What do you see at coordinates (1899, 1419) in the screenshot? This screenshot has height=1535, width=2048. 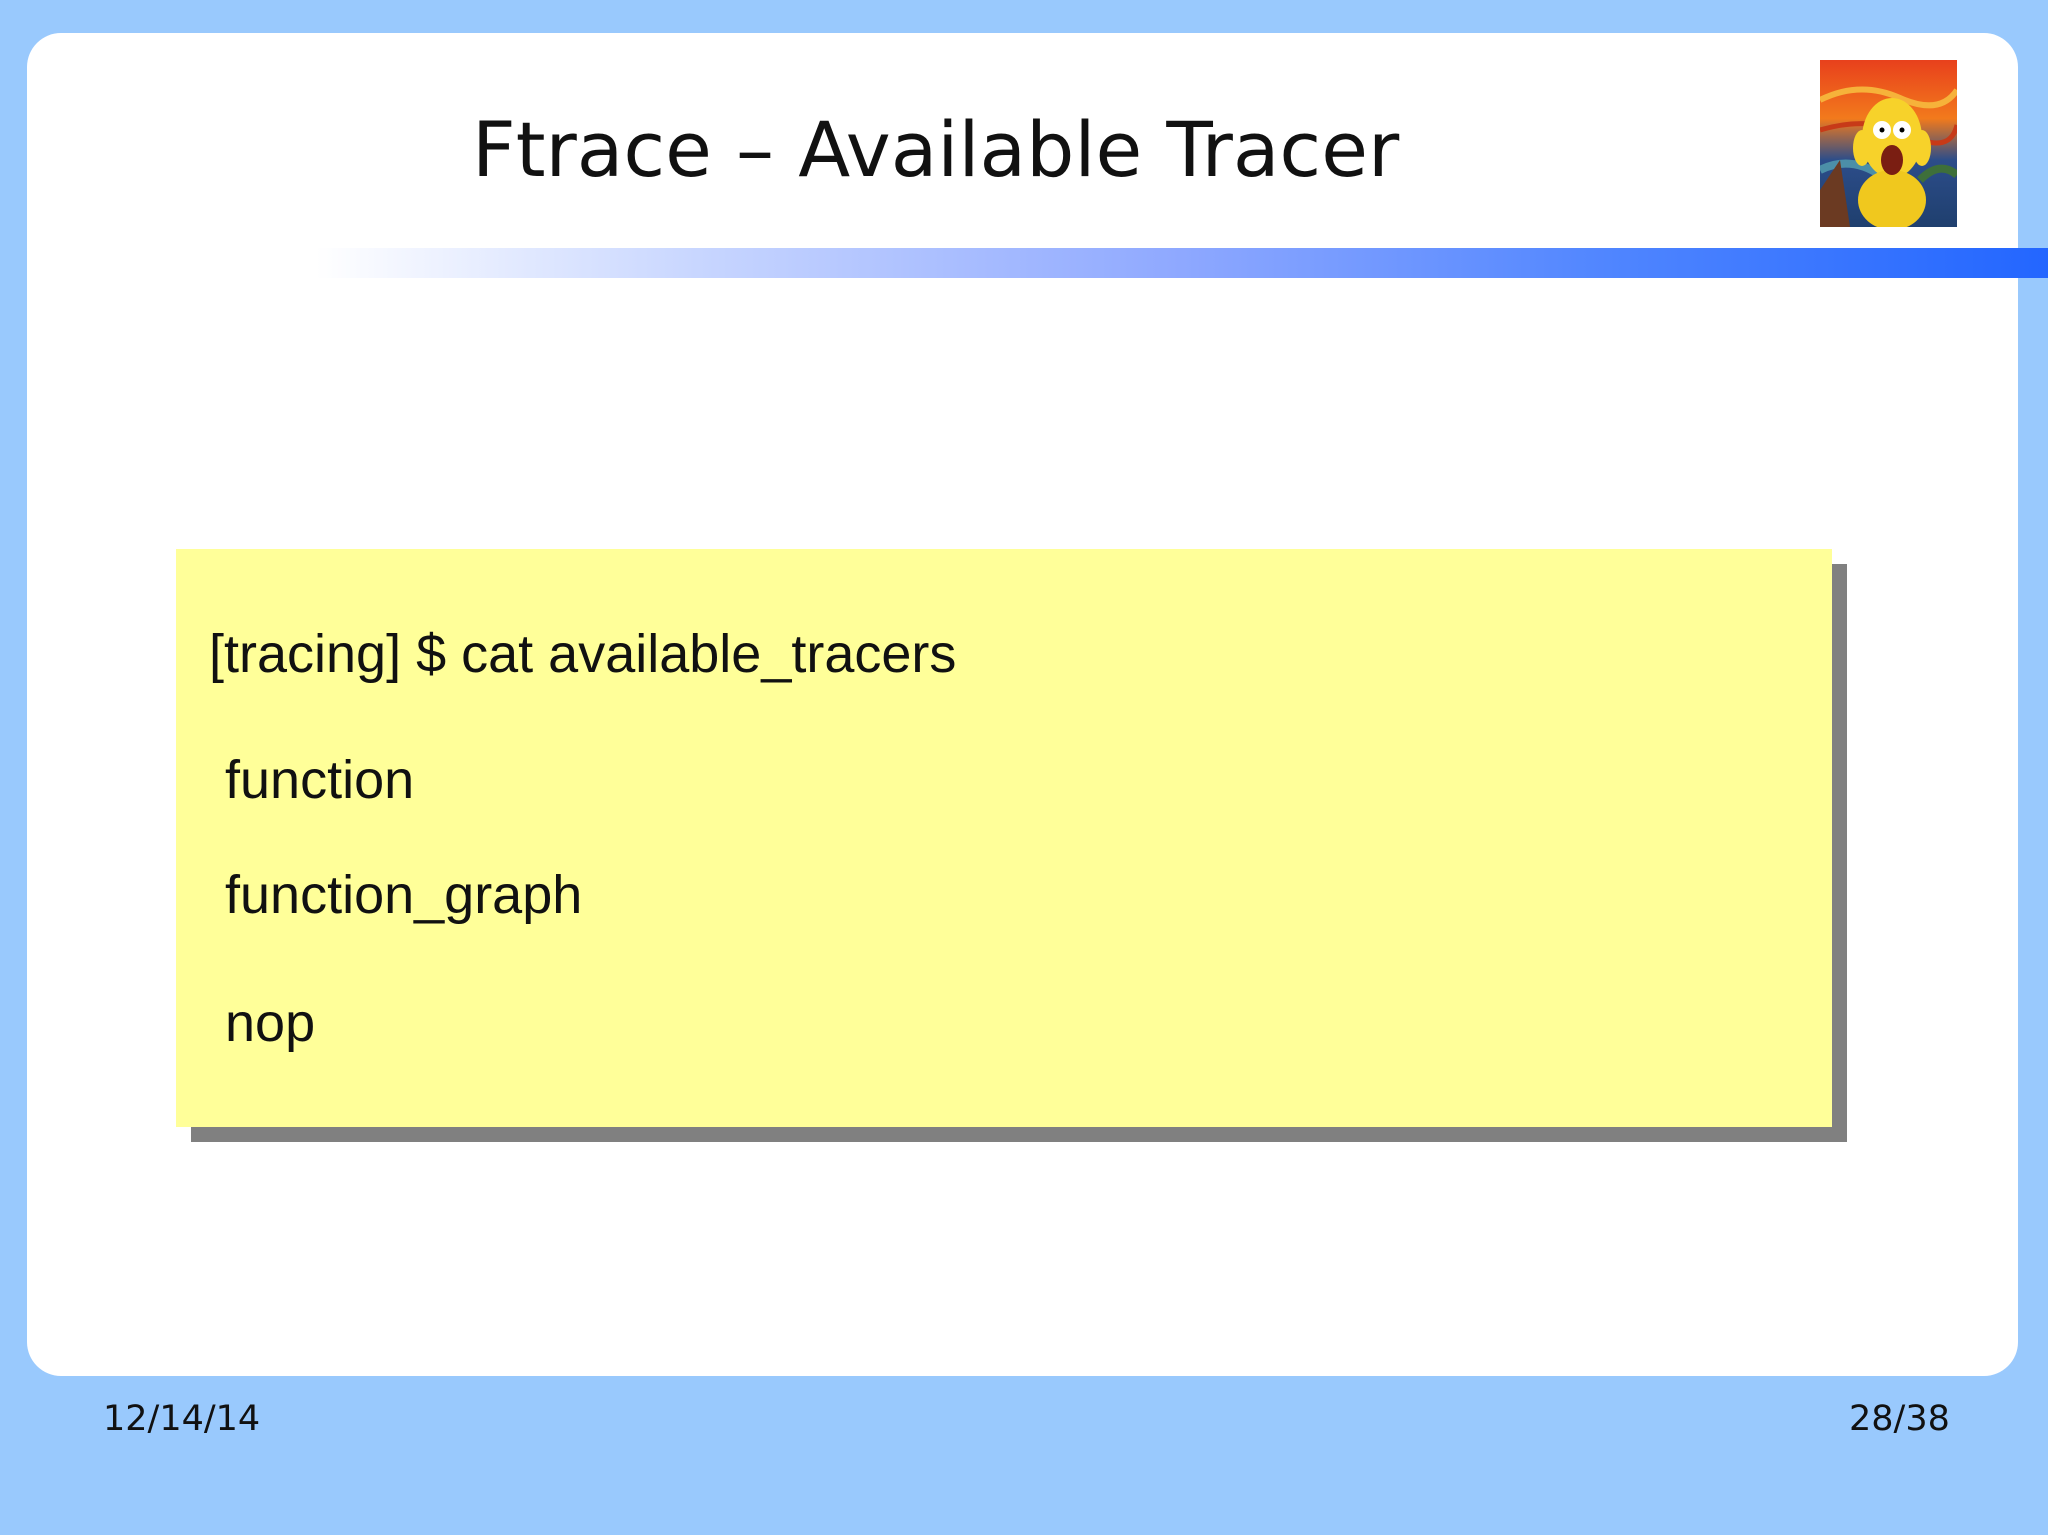 I see `footer-page-number: 28/38` at bounding box center [1899, 1419].